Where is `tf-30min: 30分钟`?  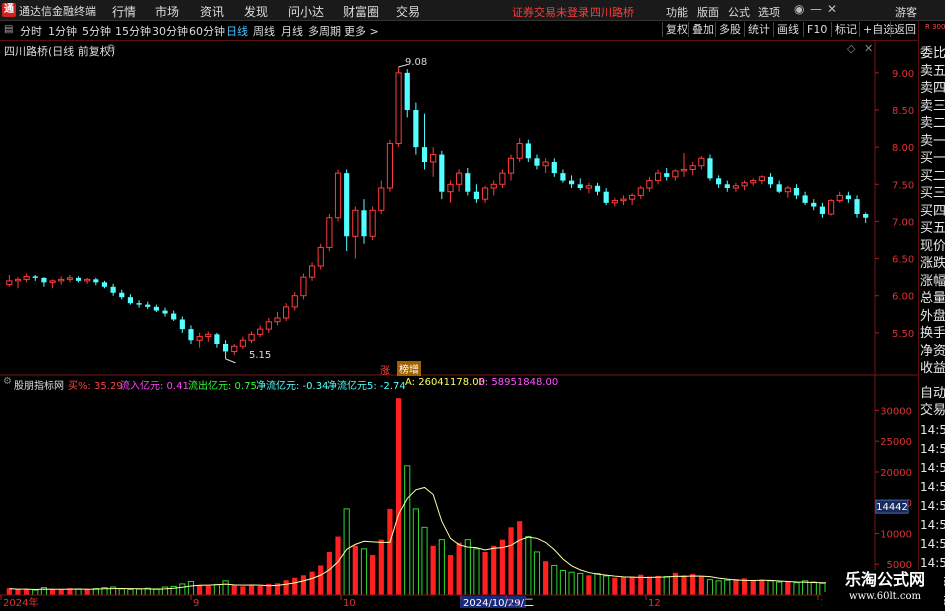 tf-30min: 30分钟 is located at coordinates (170, 31).